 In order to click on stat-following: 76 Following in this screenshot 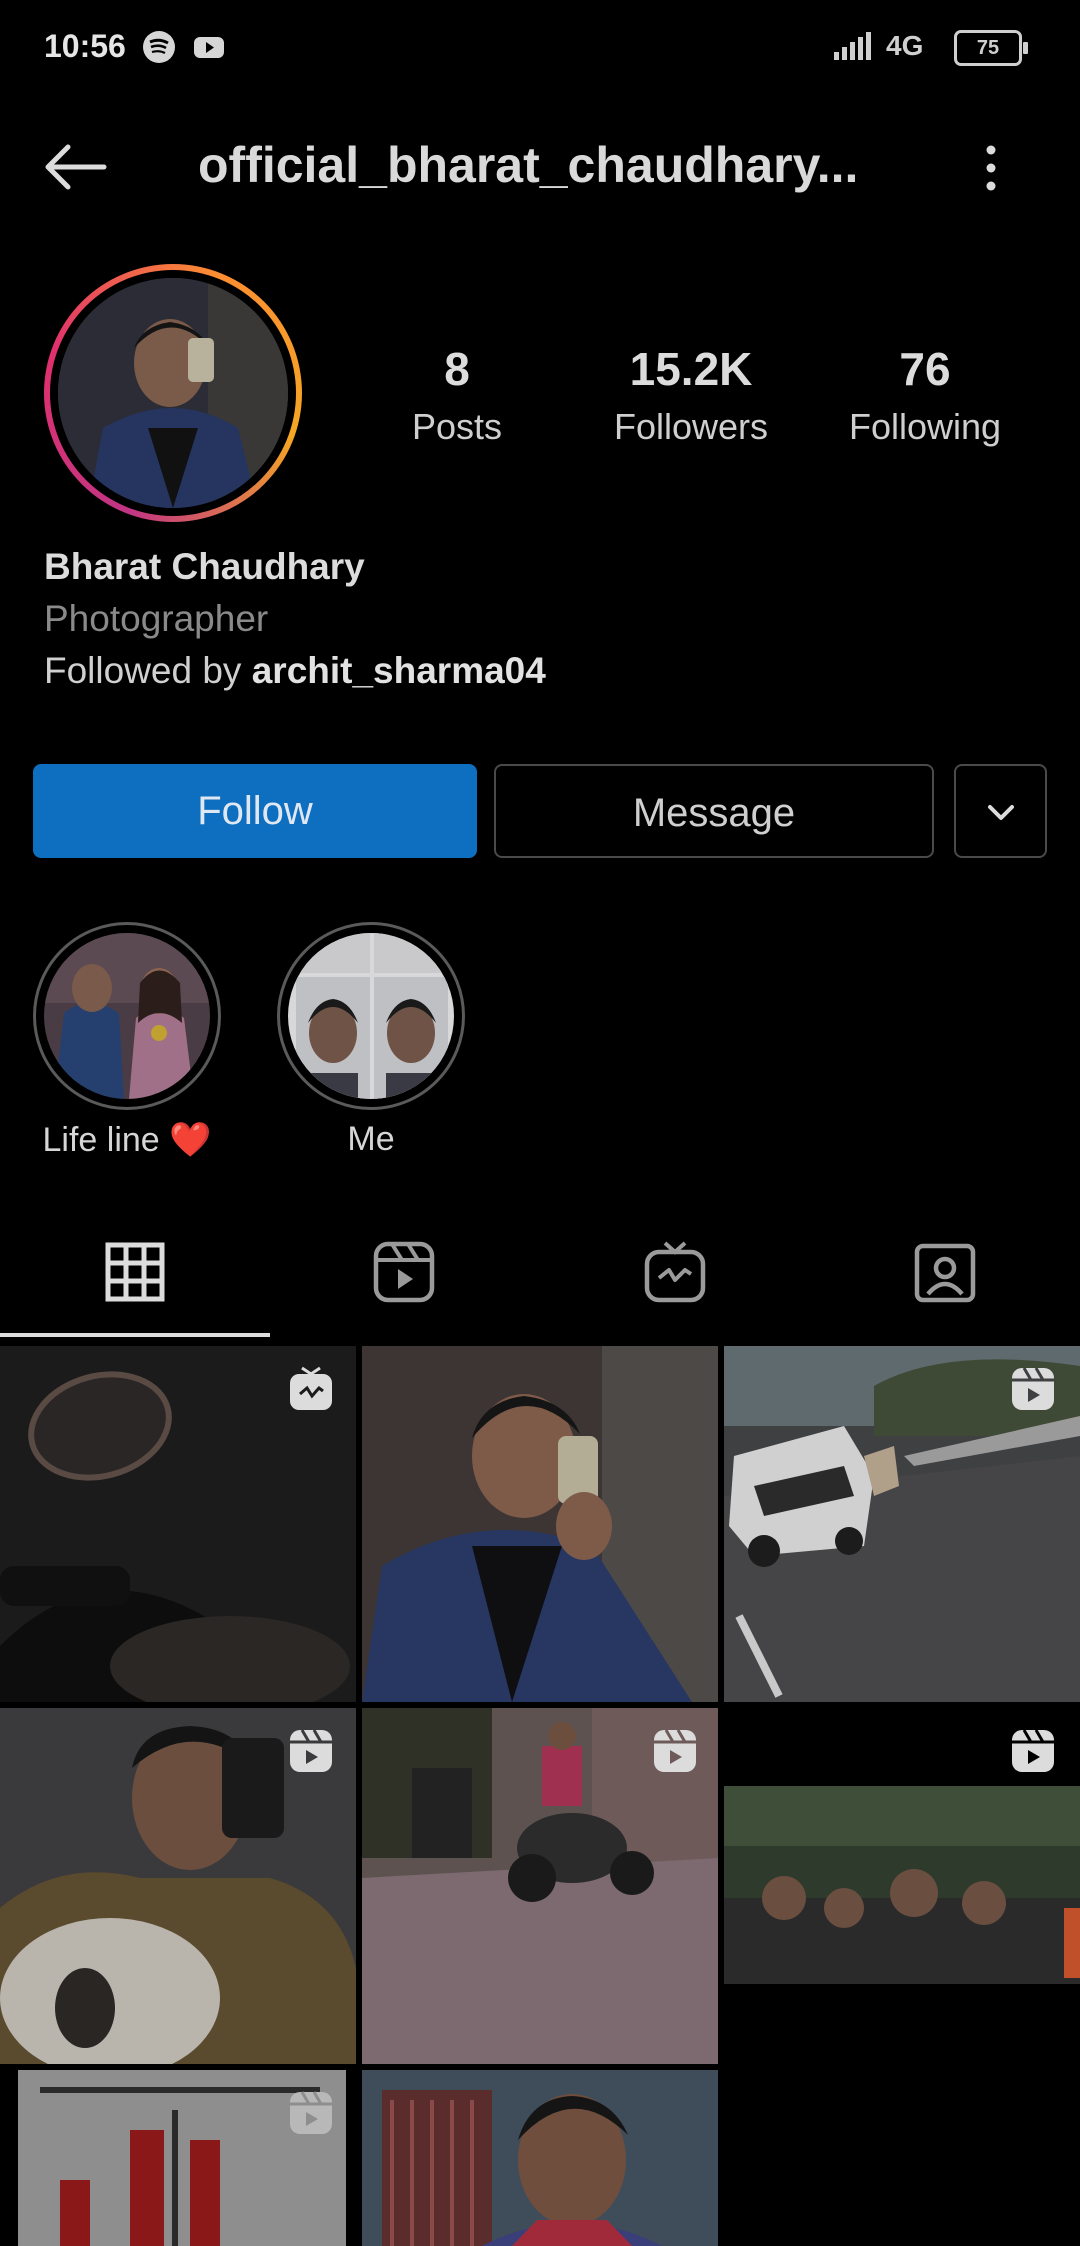, I will do `click(925, 395)`.